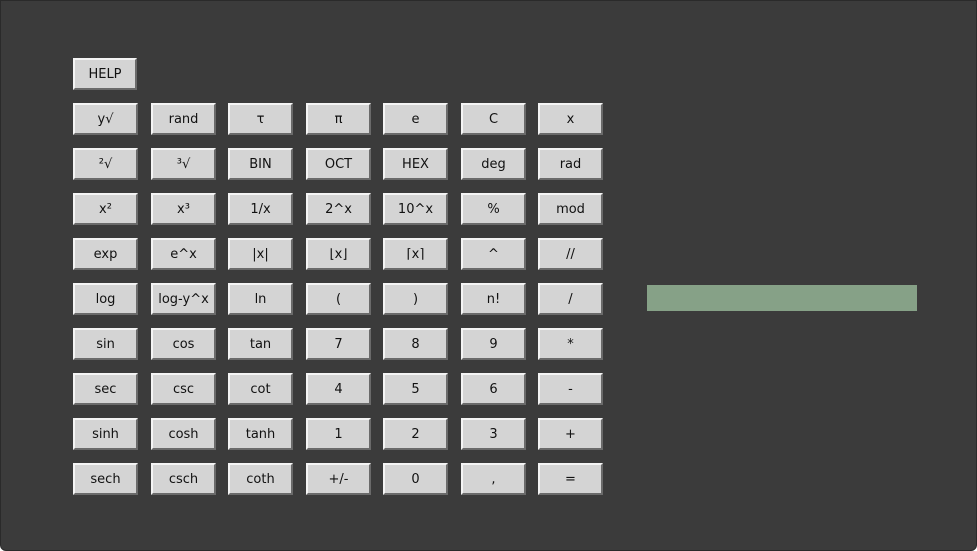  Describe the element at coordinates (415, 119) in the screenshot. I see `key-r0-c4-button: e` at that location.